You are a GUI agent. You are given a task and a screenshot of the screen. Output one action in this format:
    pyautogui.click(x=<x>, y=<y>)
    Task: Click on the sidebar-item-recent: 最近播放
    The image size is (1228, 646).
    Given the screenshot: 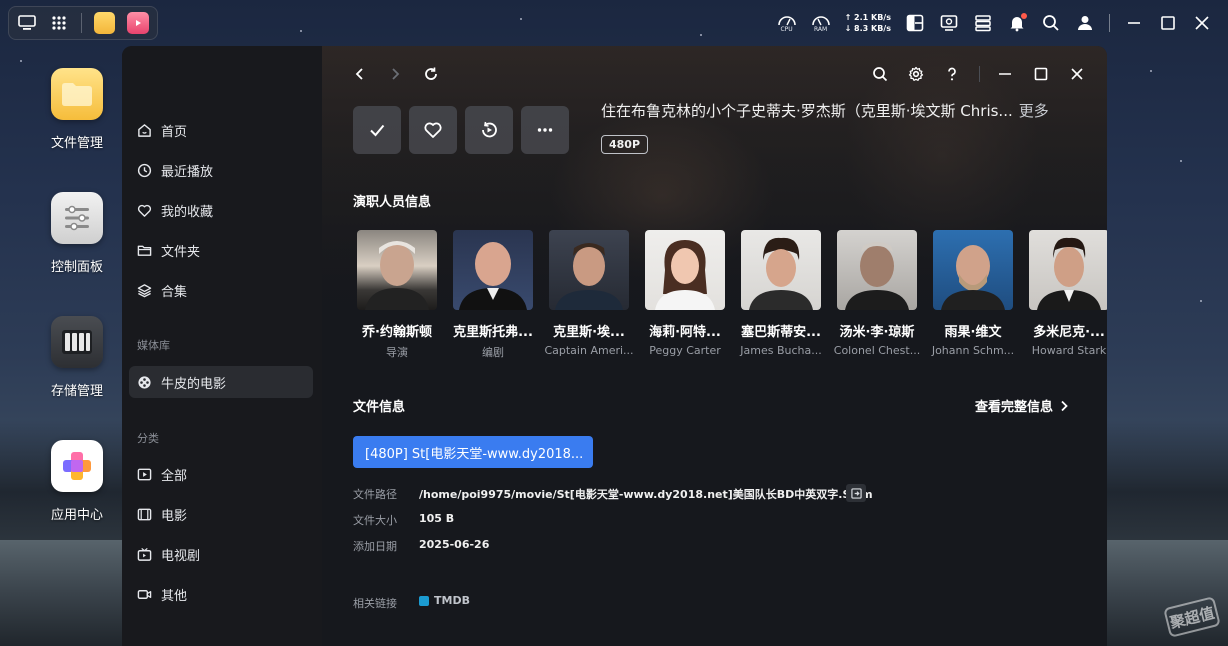 What is the action you would take?
    pyautogui.click(x=221, y=170)
    